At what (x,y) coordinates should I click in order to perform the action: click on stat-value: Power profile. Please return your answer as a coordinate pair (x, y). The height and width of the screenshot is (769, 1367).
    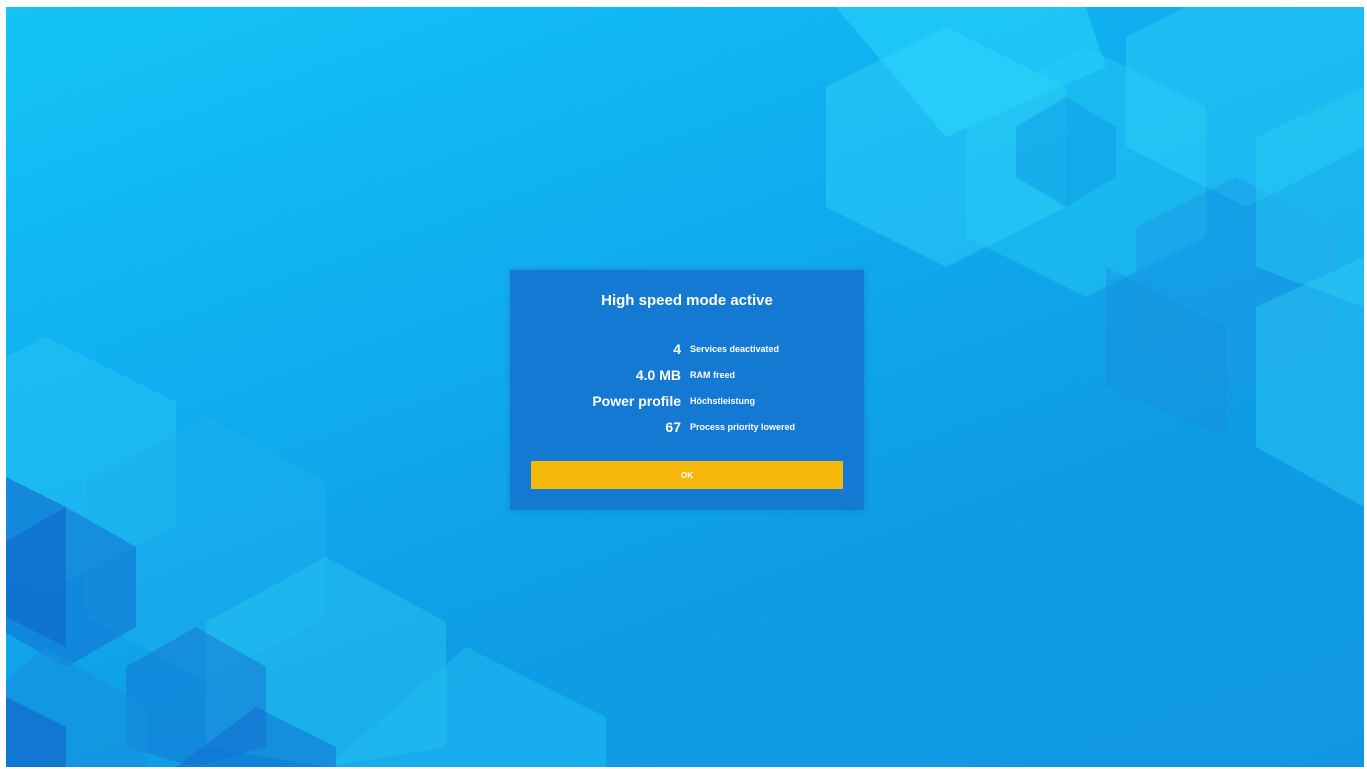
    Looking at the image, I should click on (636, 401).